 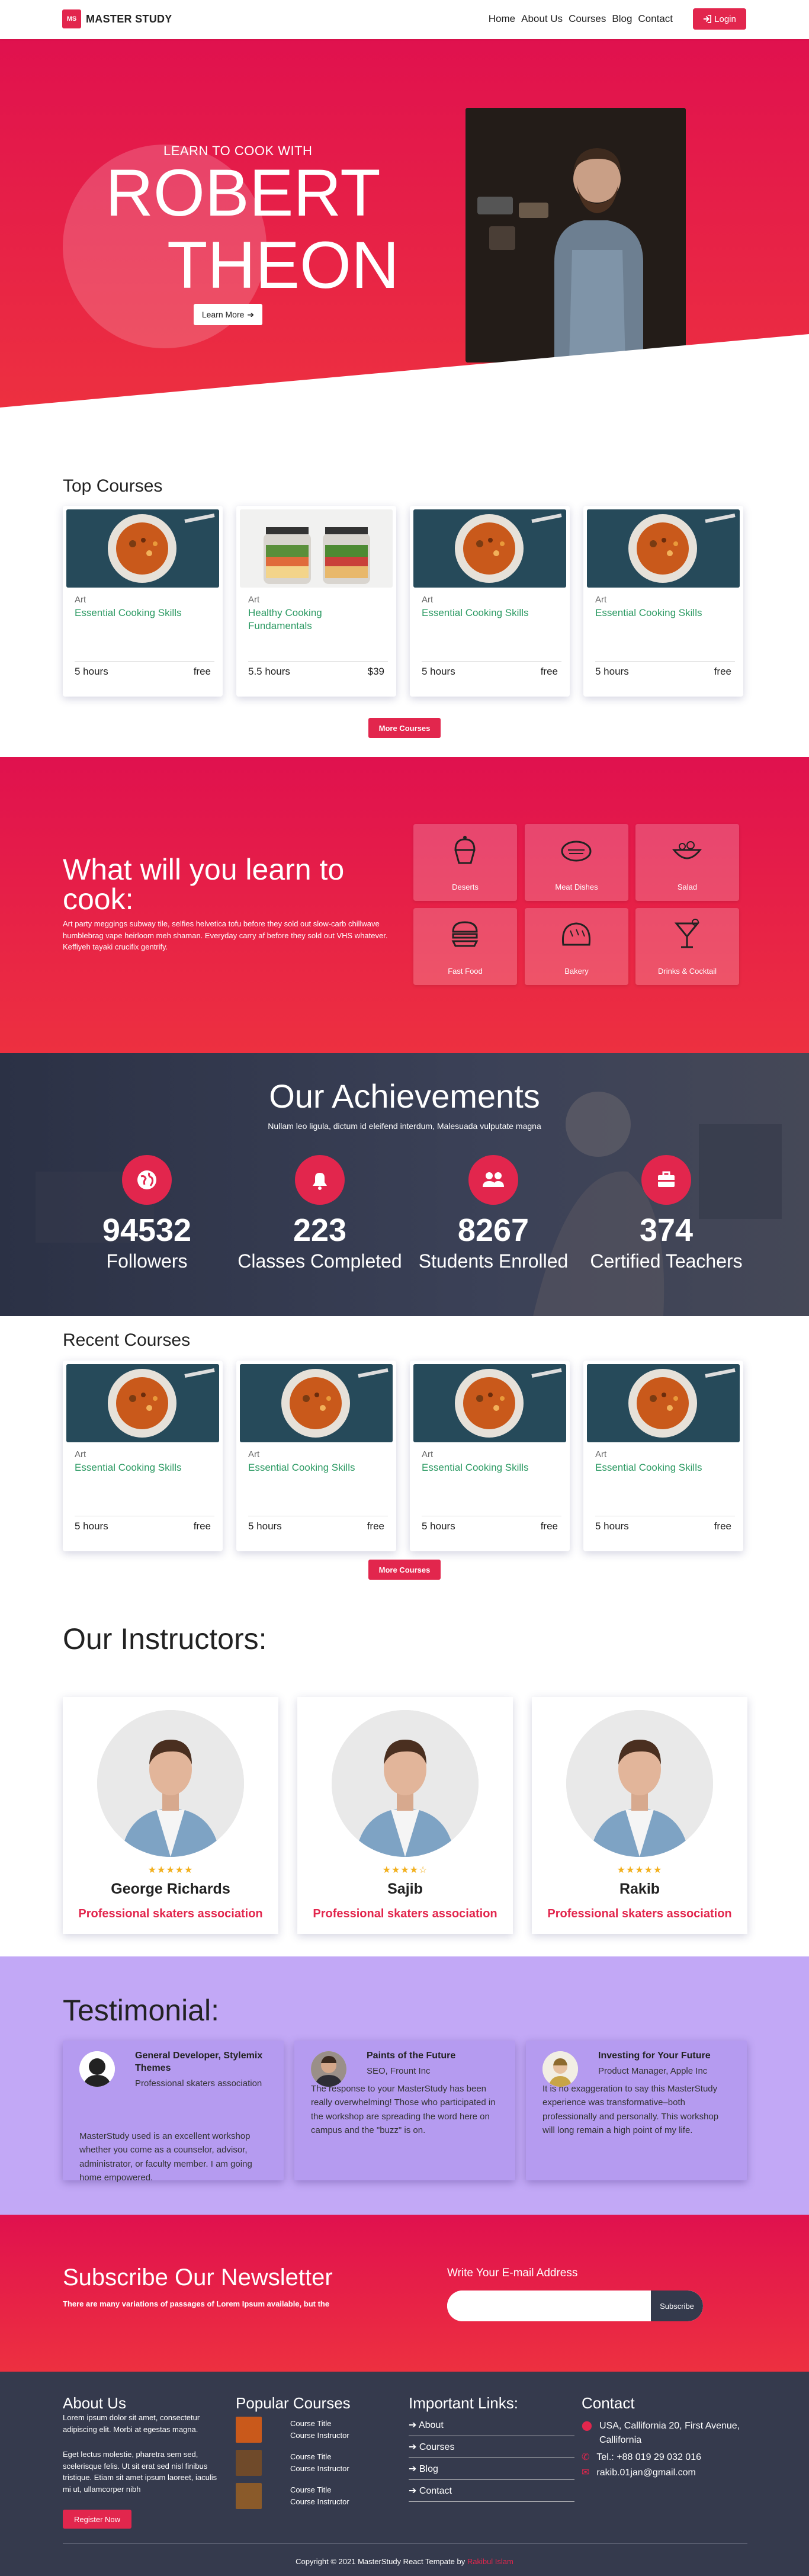 What do you see at coordinates (576, 971) in the screenshot?
I see `tile-label: Bakery` at bounding box center [576, 971].